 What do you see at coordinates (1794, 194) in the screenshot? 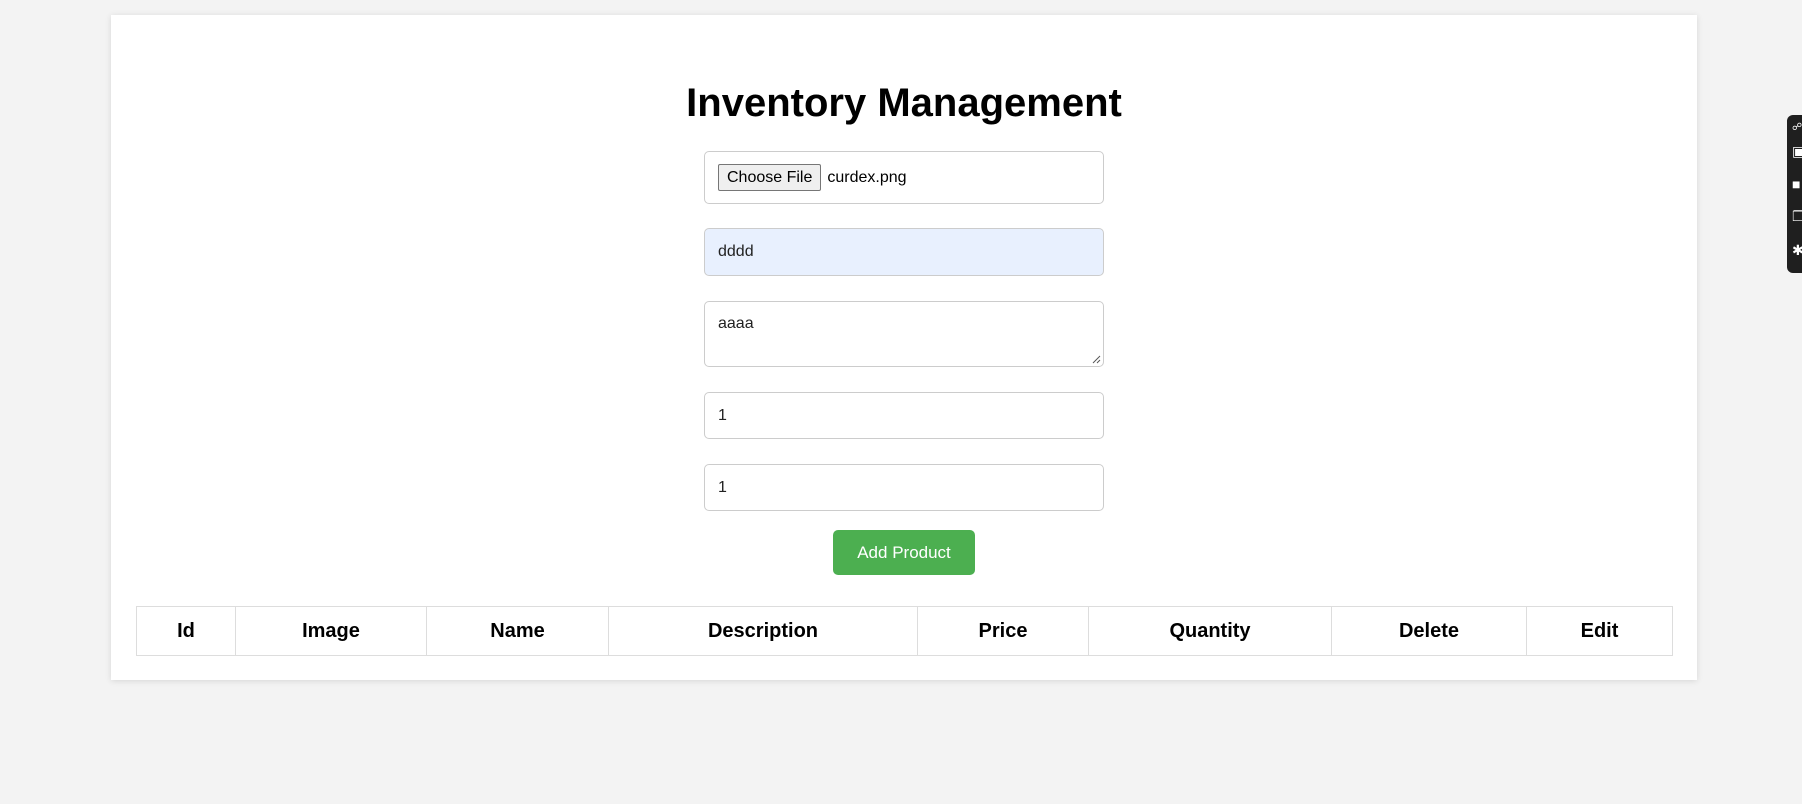
I see `side-toolbar: ☍ ▣ ■ ❐ ✱` at bounding box center [1794, 194].